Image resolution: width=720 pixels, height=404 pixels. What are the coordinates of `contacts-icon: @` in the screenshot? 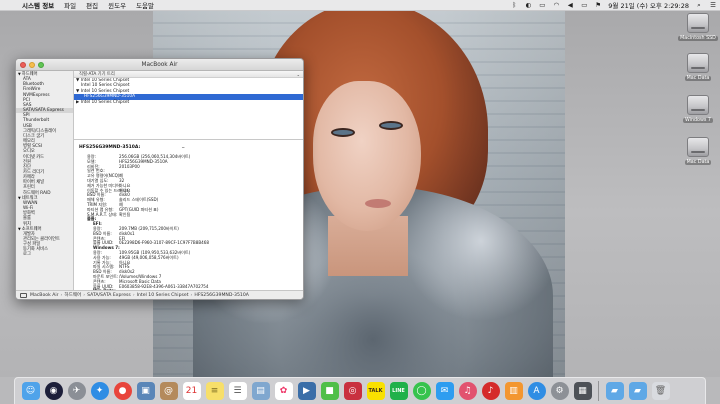 It's located at (168, 391).